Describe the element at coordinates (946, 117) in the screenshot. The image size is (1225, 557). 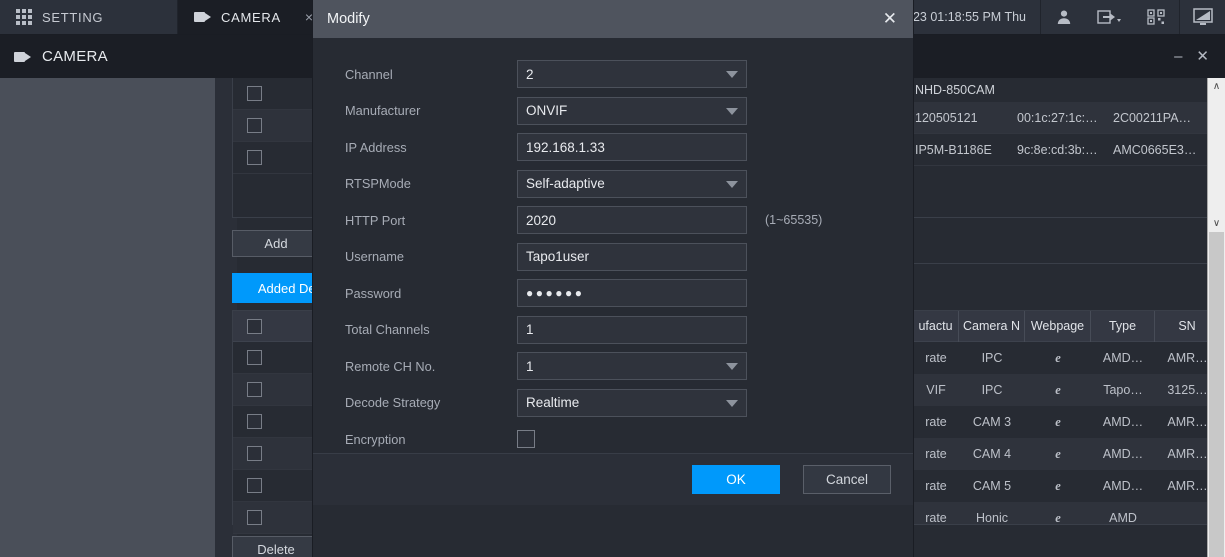
I see `cell-model: 120505121` at that location.